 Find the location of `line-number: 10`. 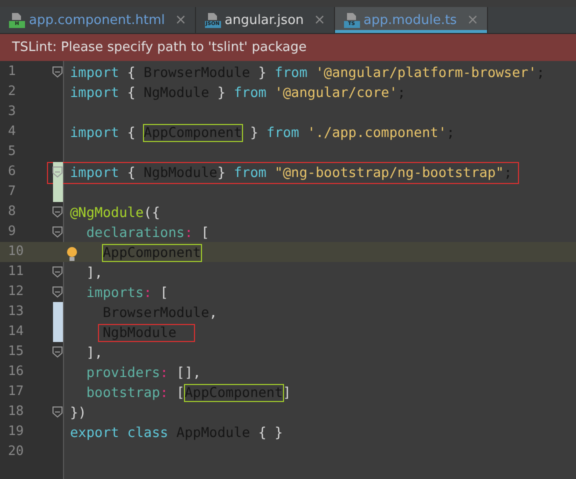

line-number: 10 is located at coordinates (16, 252).